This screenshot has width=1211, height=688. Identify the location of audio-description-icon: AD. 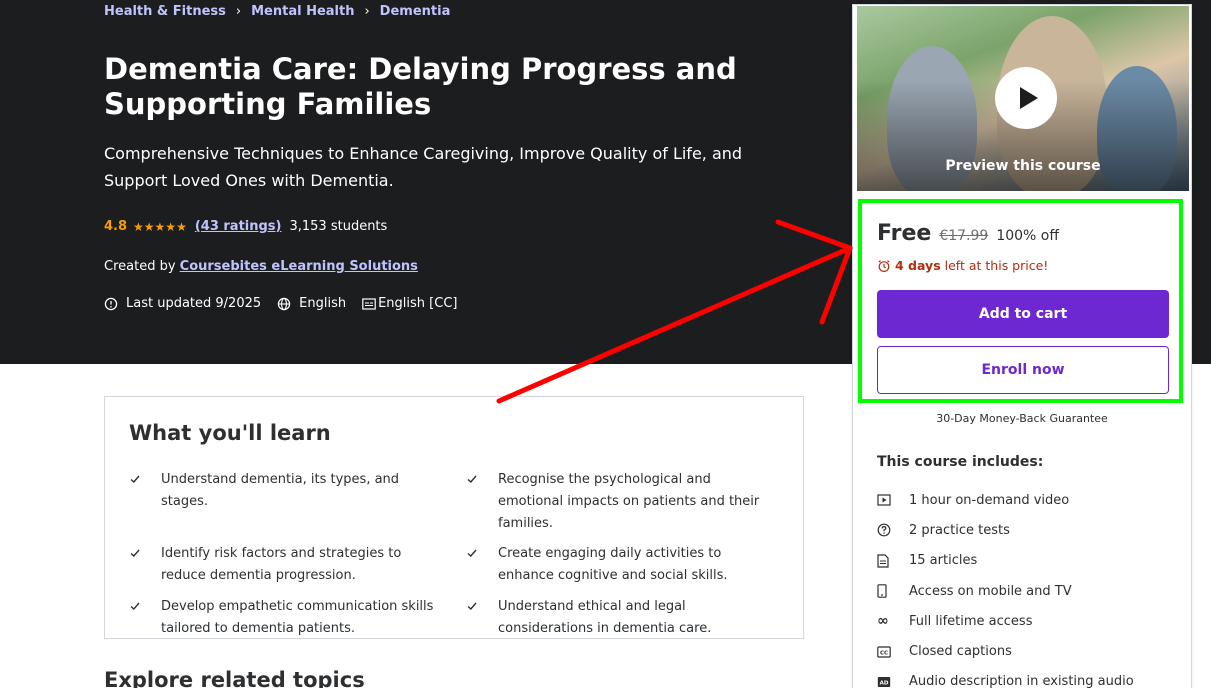
(893, 682).